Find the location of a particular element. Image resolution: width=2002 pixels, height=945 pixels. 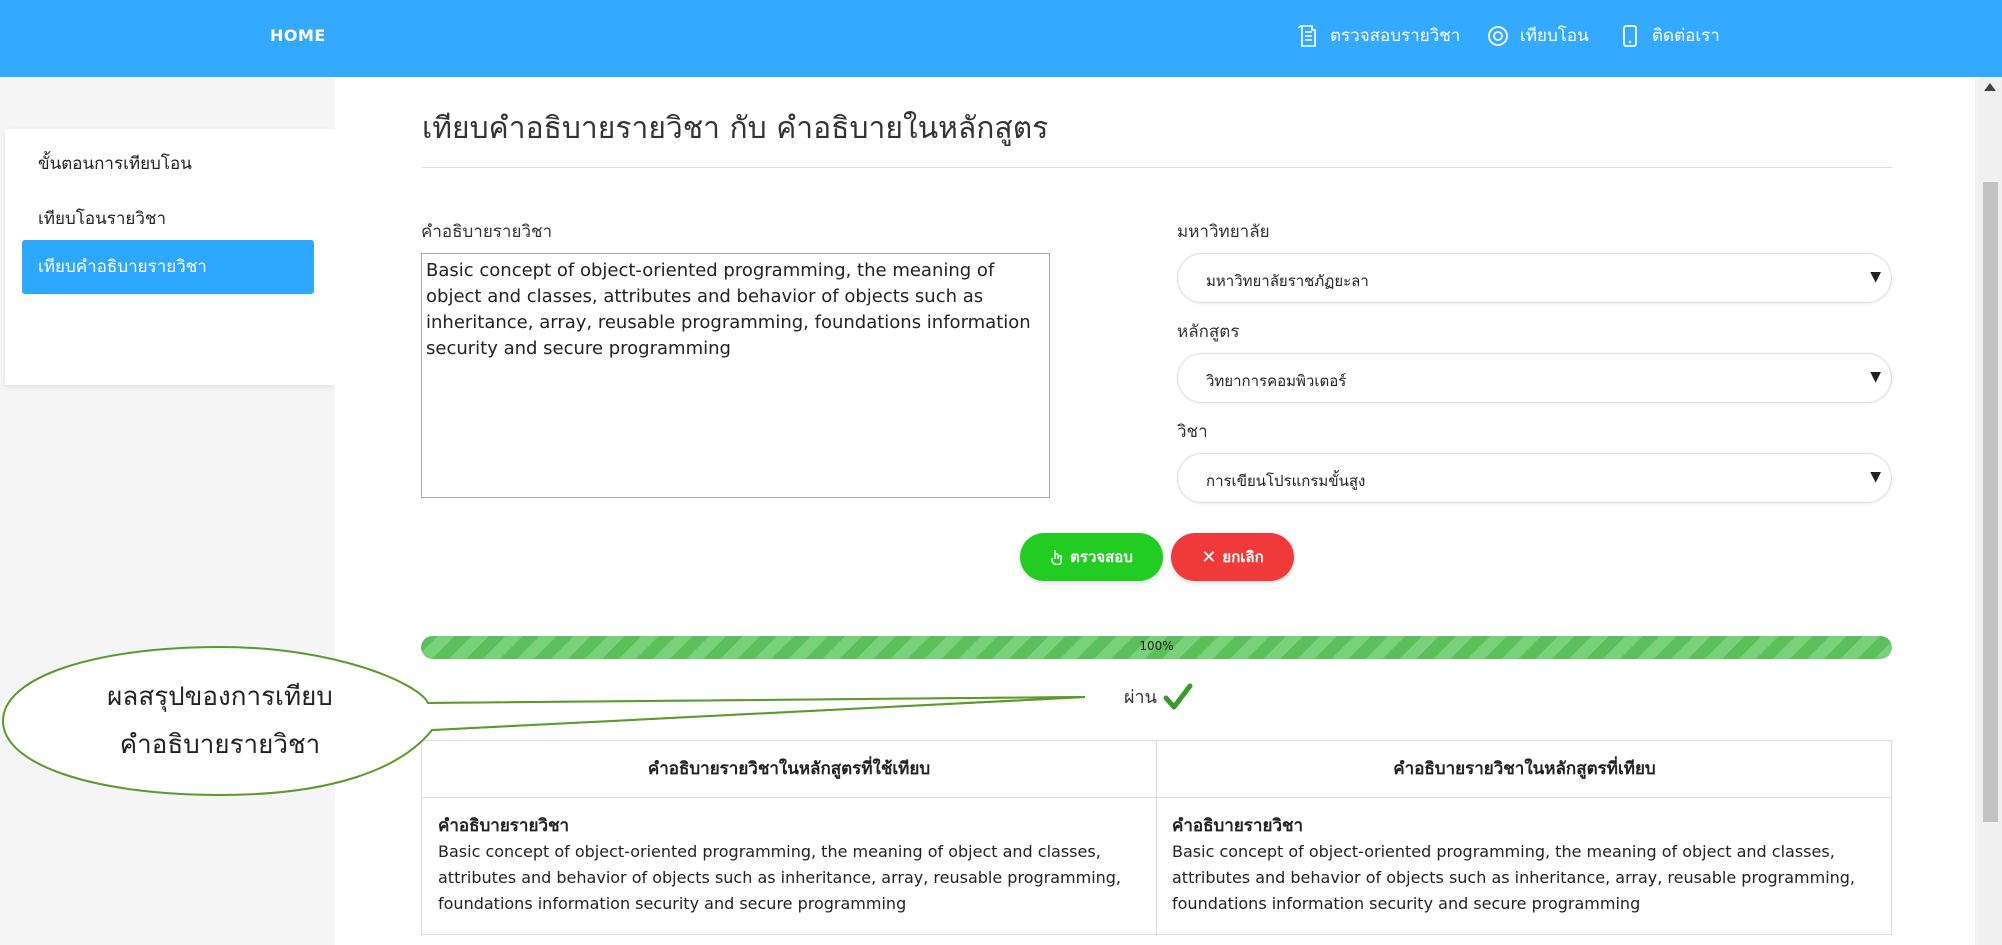

nav-item-contact: ติดต่อเรา is located at coordinates (1669, 35).